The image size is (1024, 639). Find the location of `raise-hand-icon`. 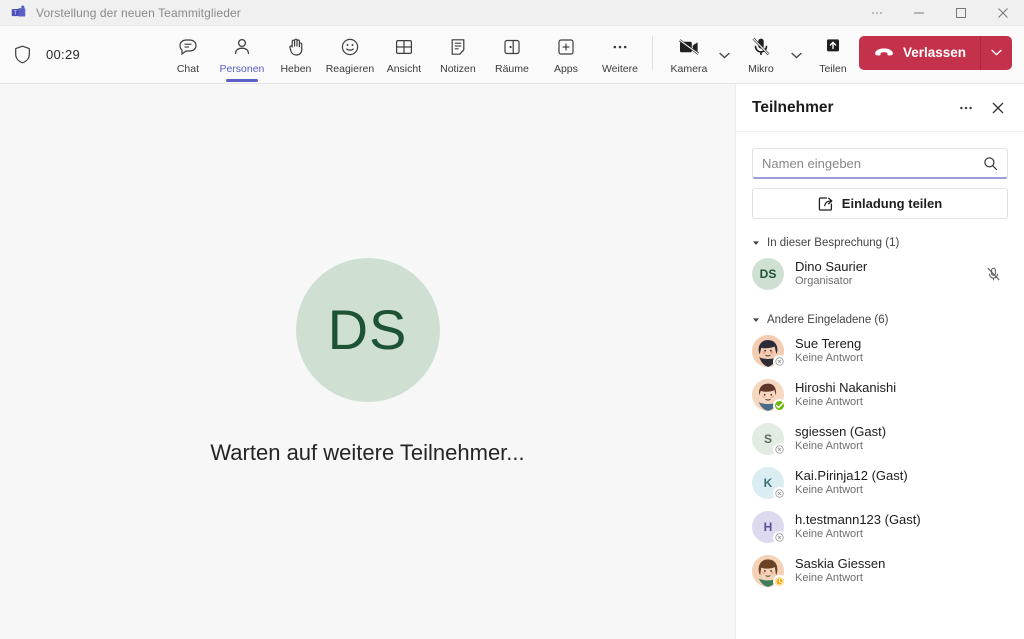

raise-hand-icon is located at coordinates (296, 47).